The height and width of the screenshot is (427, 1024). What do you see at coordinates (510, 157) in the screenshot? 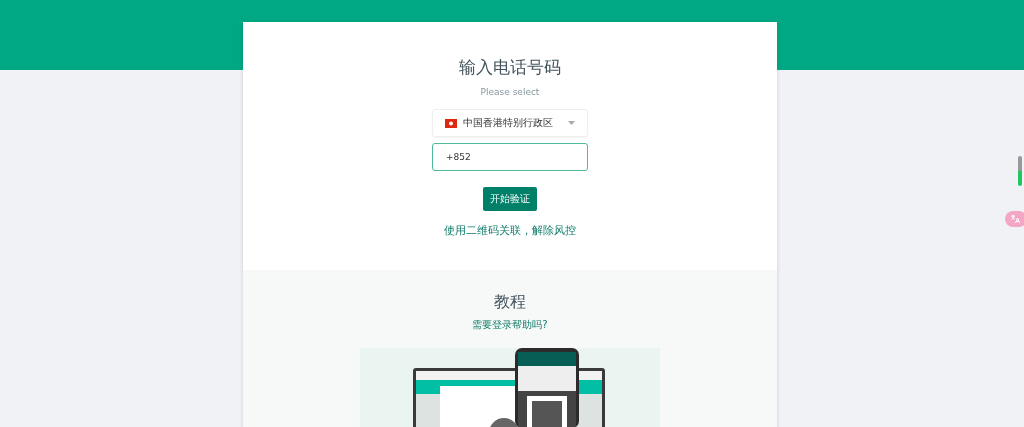
I see `phone-field: +852` at bounding box center [510, 157].